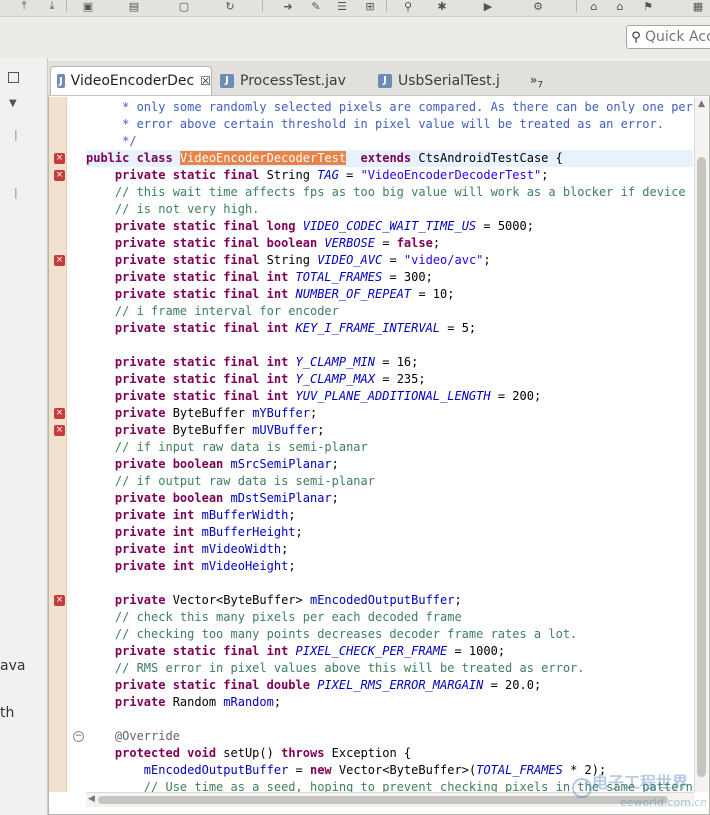 This screenshot has height=815, width=710. I want to click on run-icon: ▶, so click(488, 6).